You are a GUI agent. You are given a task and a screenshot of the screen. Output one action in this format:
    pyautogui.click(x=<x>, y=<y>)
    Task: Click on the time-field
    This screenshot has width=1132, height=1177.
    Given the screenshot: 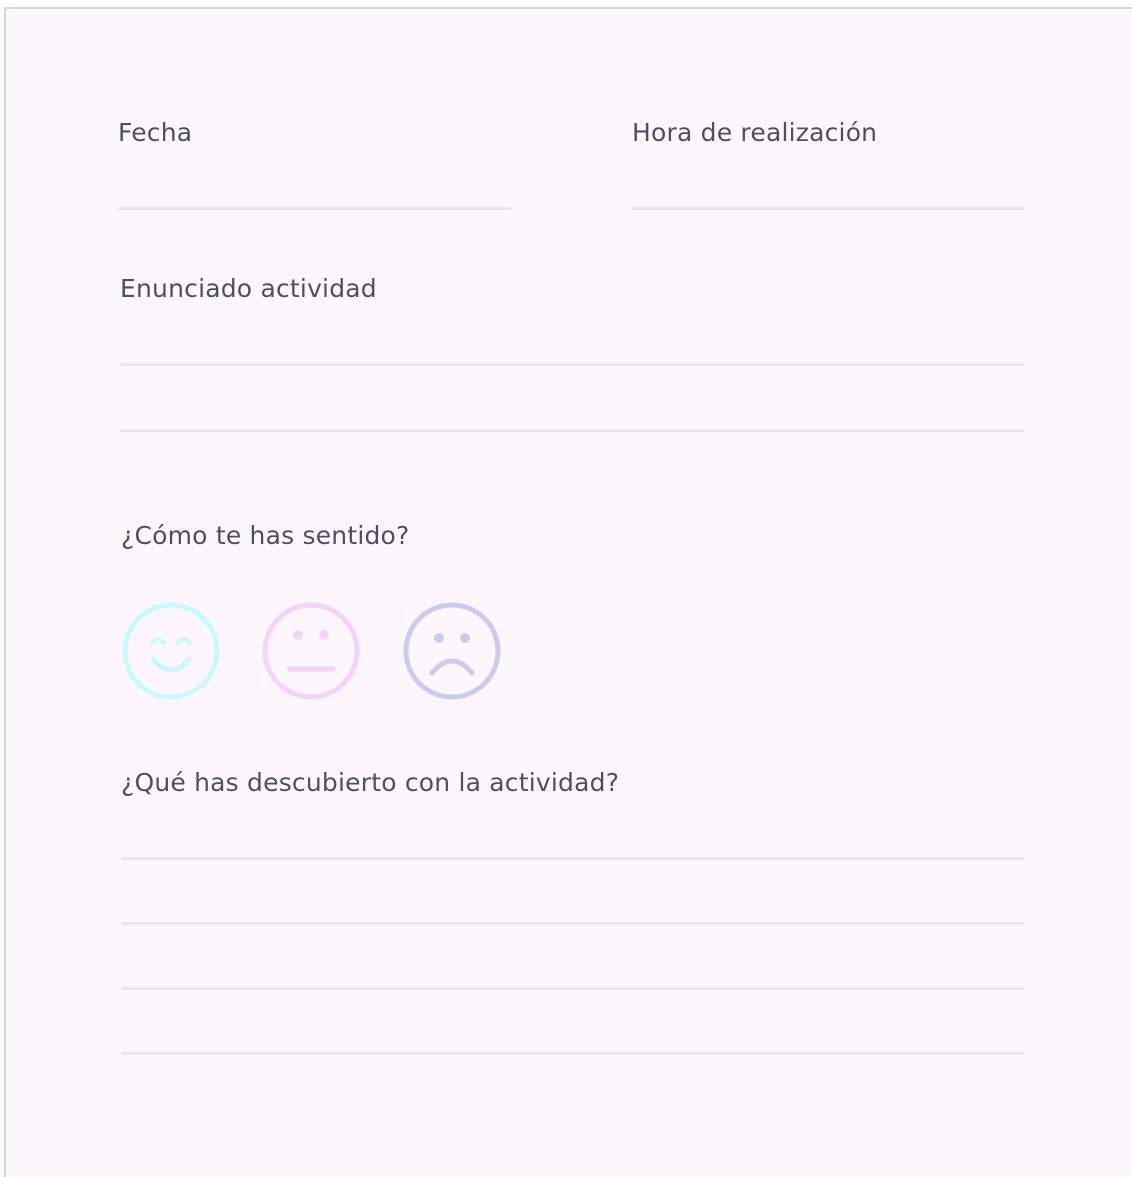 What is the action you would take?
    pyautogui.click(x=827, y=208)
    